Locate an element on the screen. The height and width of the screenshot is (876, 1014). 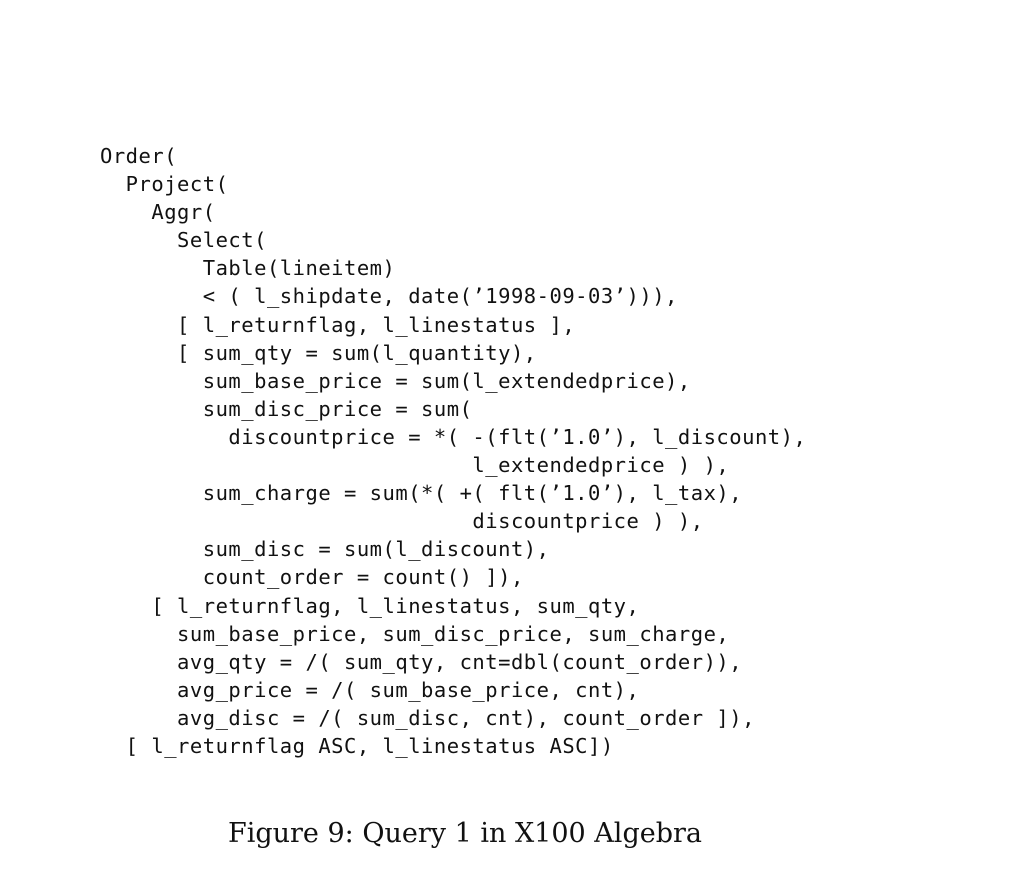
code-line: discountprice ) ), is located at coordinates (402, 521).